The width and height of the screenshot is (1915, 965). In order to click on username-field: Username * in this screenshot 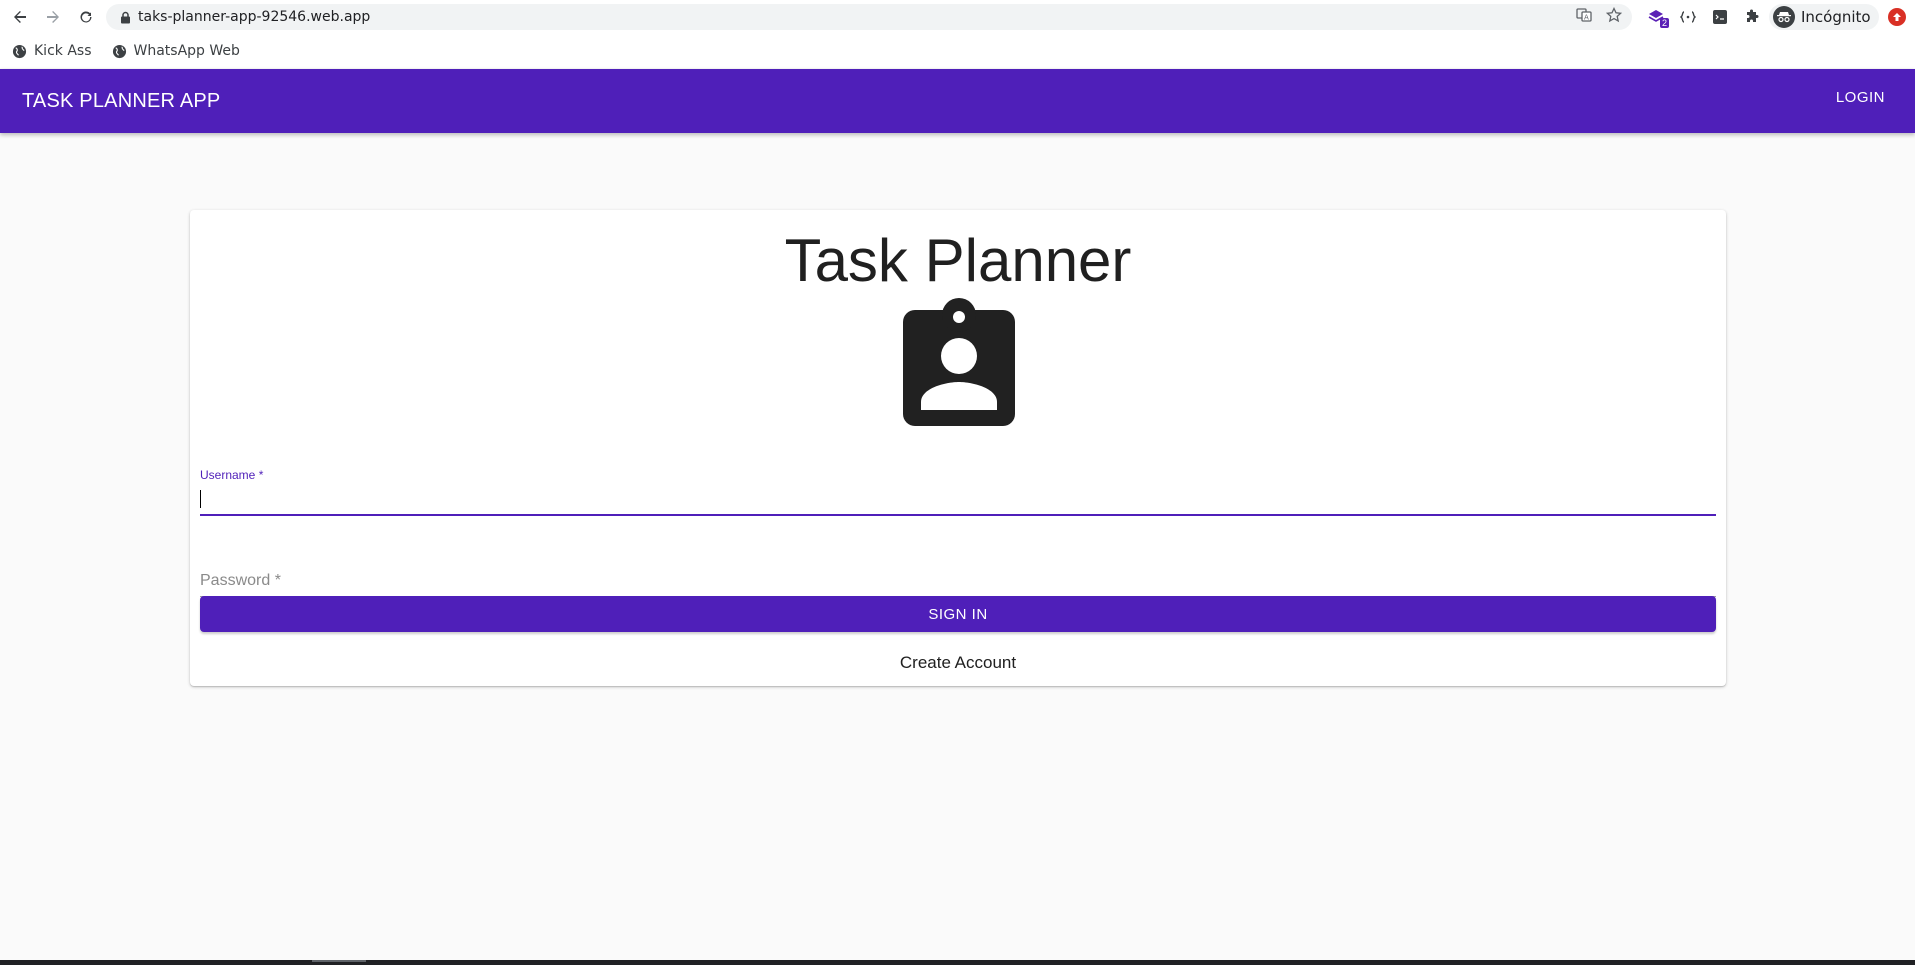, I will do `click(958, 497)`.